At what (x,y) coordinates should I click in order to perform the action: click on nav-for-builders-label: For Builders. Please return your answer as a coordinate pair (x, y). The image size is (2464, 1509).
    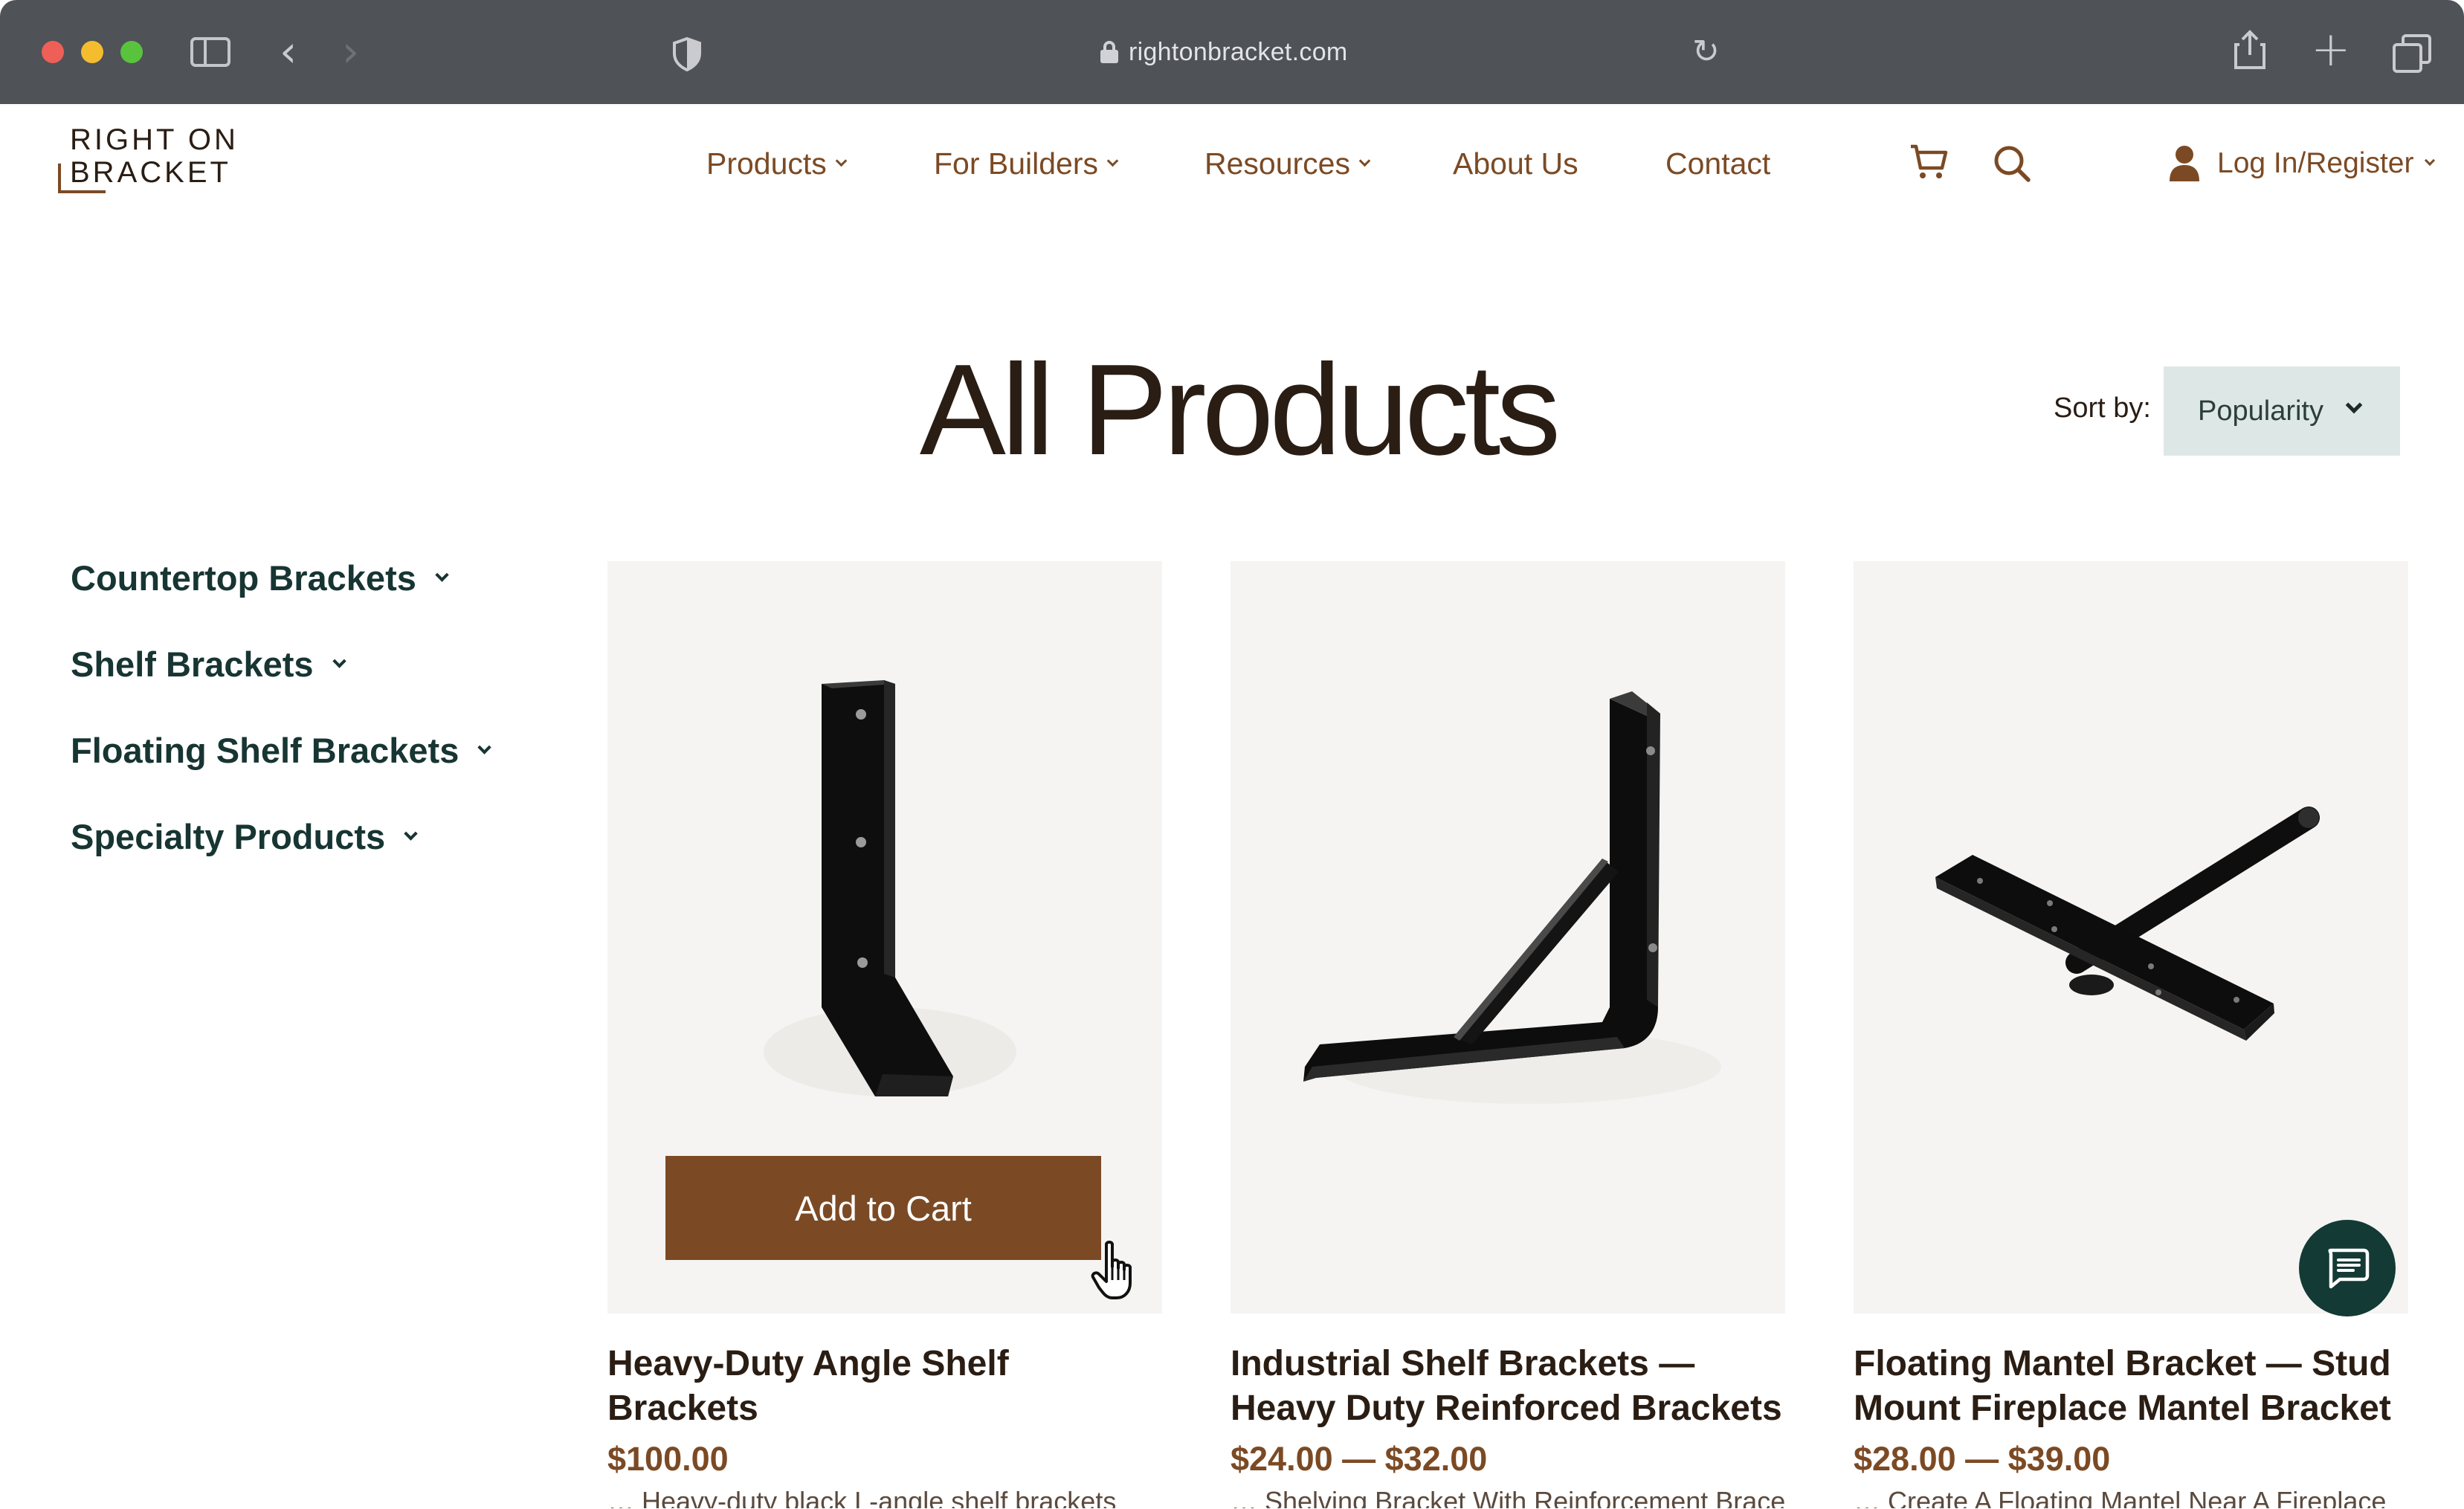
    Looking at the image, I should click on (1017, 163).